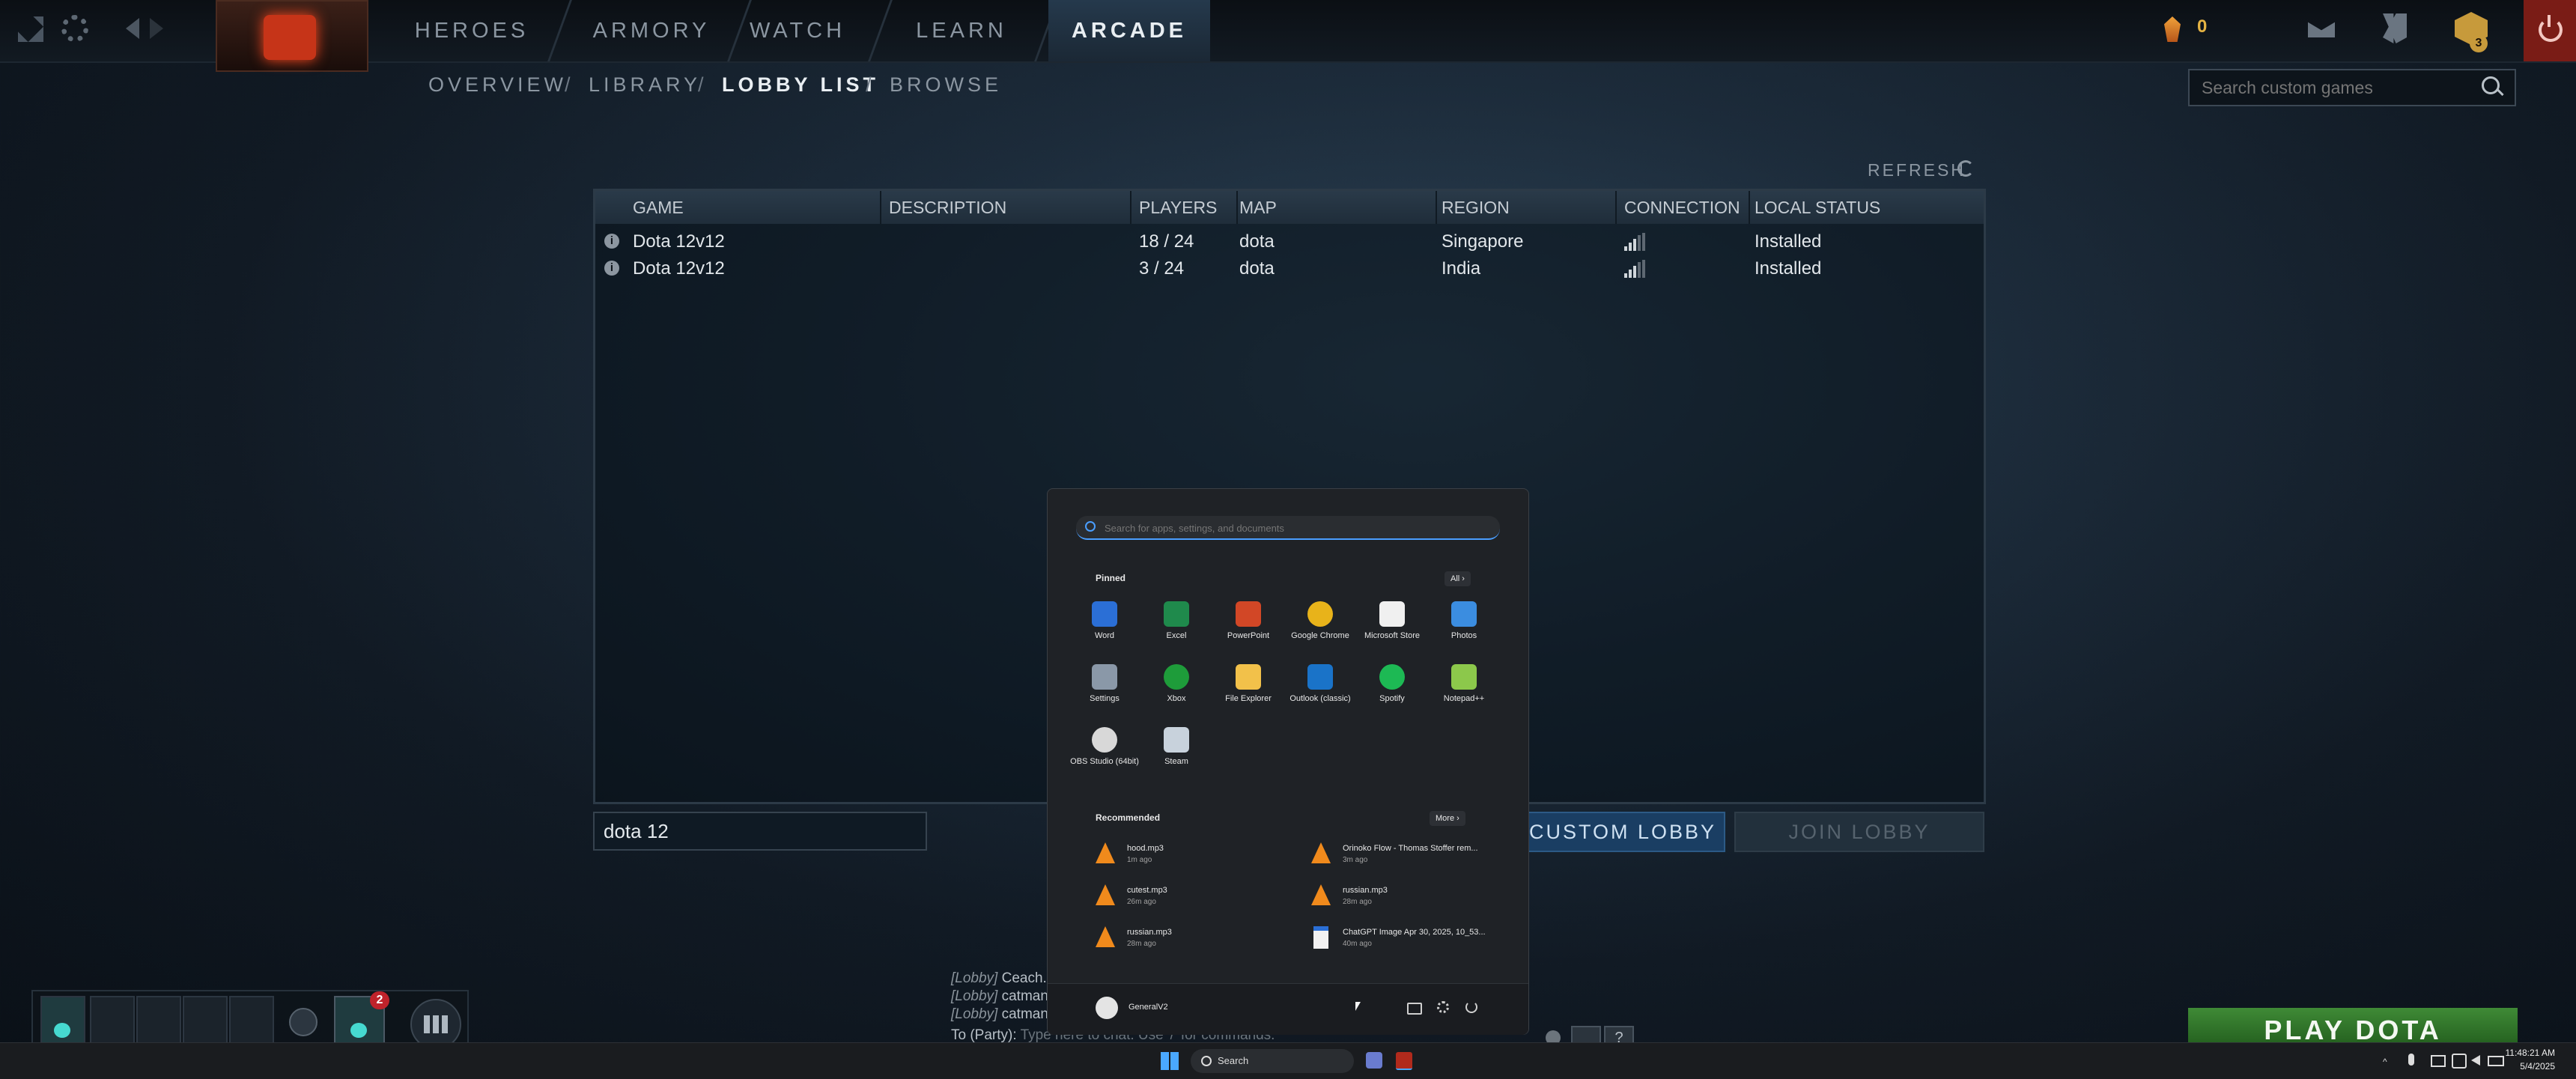 The height and width of the screenshot is (1079, 2576). What do you see at coordinates (800, 85) in the screenshot?
I see `subnav-lobby-list: LOBBY LIST` at bounding box center [800, 85].